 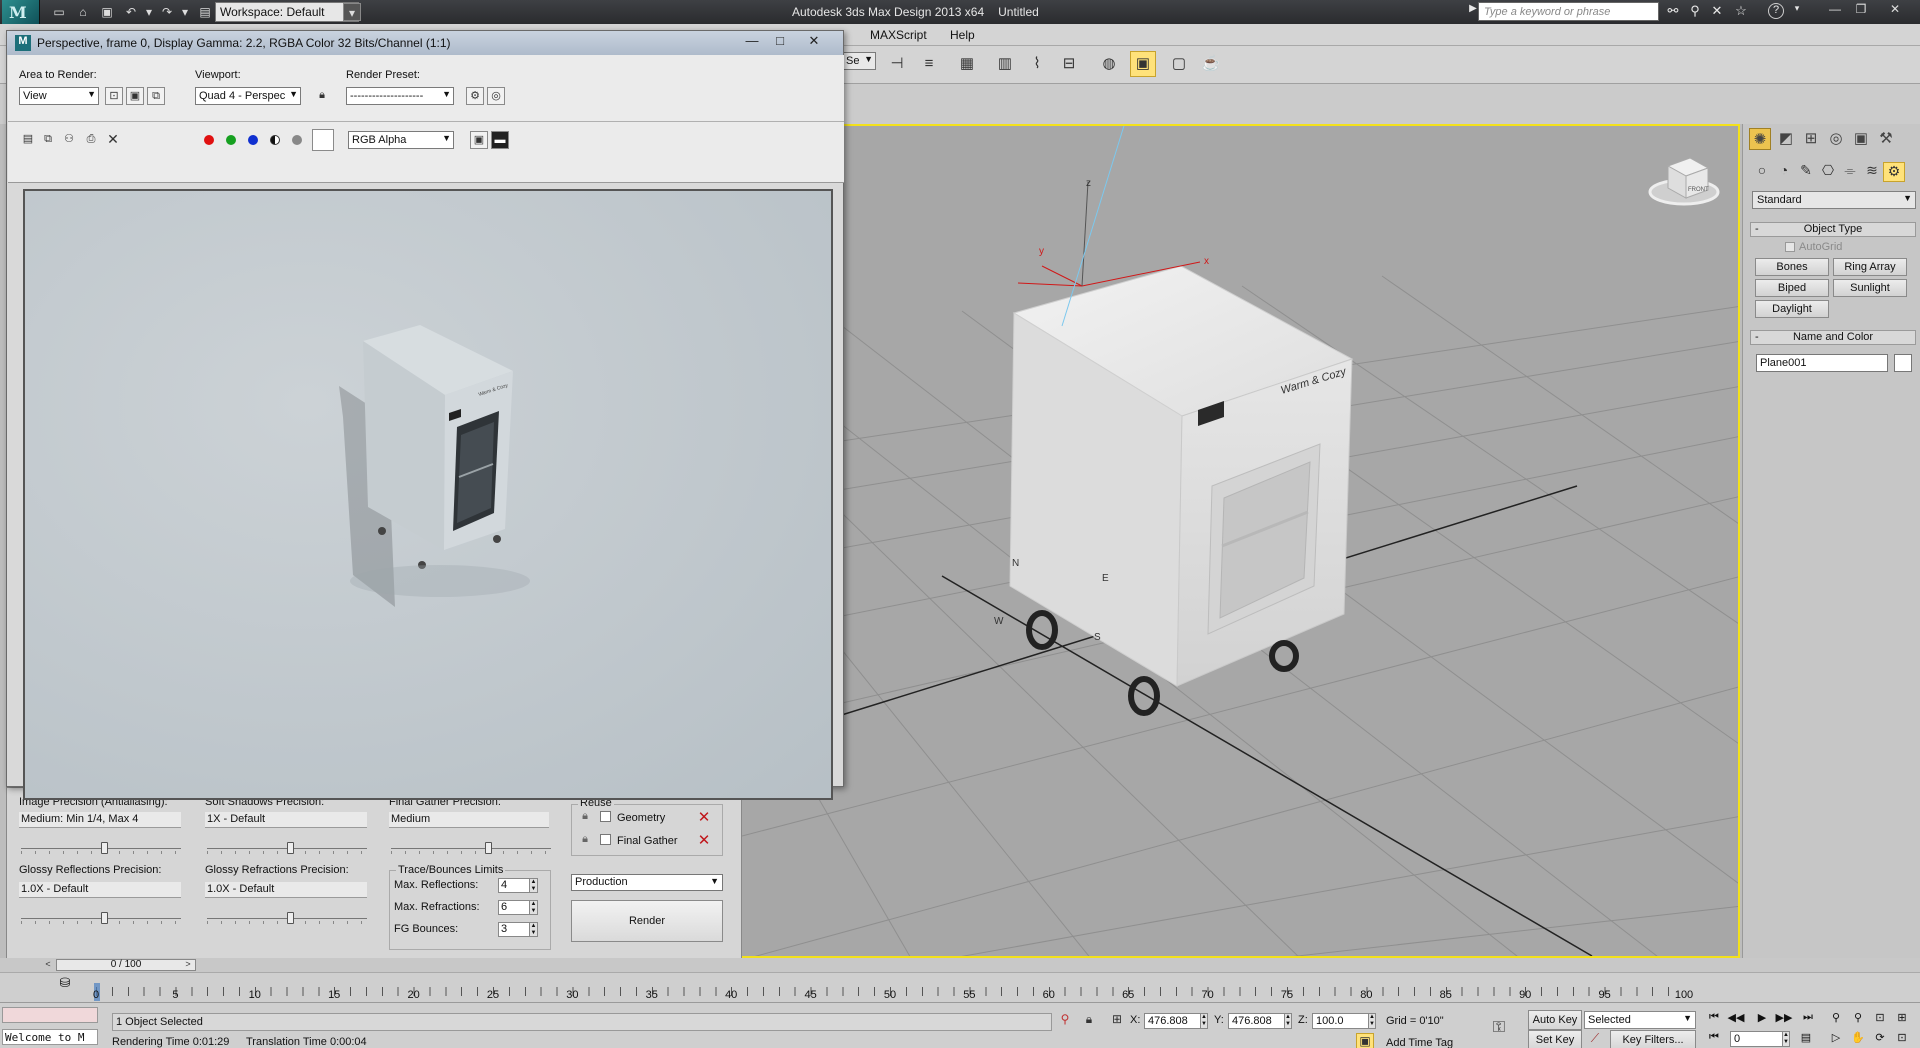 I want to click on channel-display-dropdown: RGB Alpha ▼, so click(x=401, y=140).